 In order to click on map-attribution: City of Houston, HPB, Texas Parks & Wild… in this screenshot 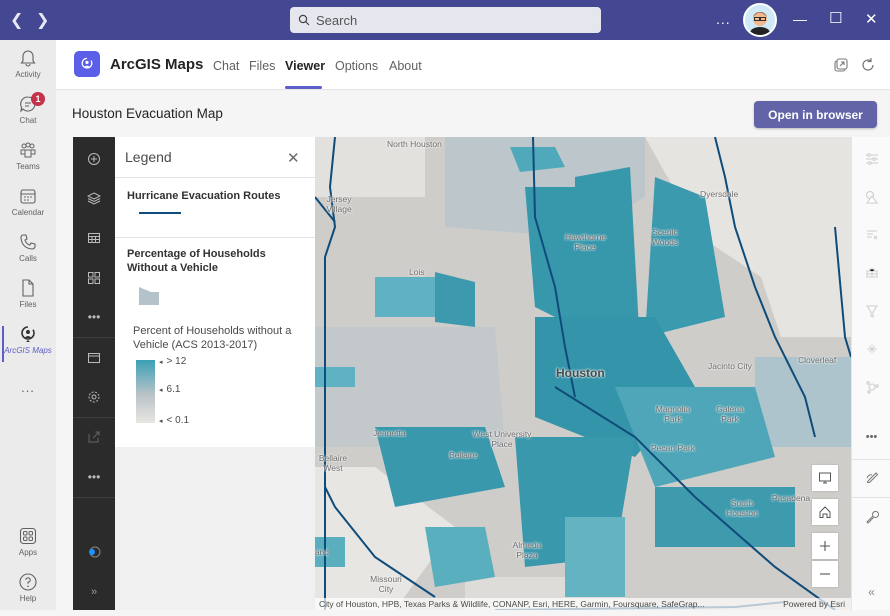, I will do `click(583, 604)`.